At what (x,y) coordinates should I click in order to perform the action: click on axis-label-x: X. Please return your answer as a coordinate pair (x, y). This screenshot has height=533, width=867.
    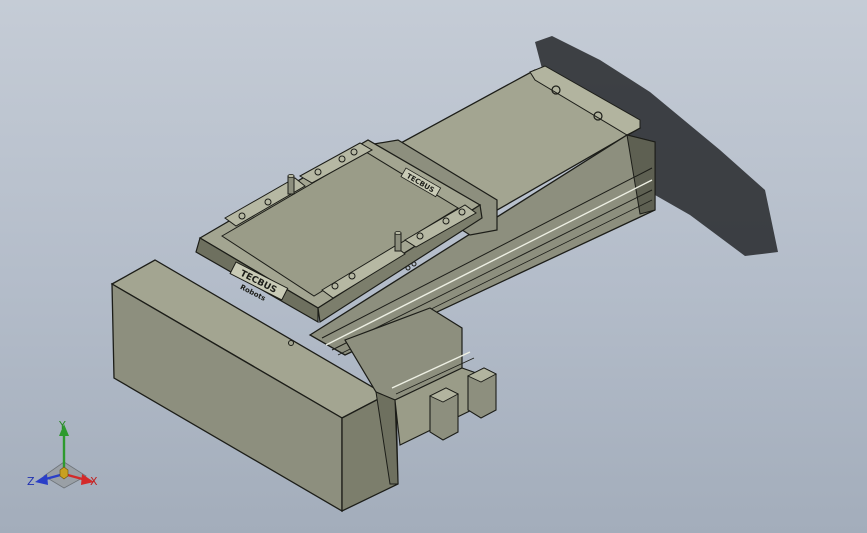
    Looking at the image, I should click on (94, 481).